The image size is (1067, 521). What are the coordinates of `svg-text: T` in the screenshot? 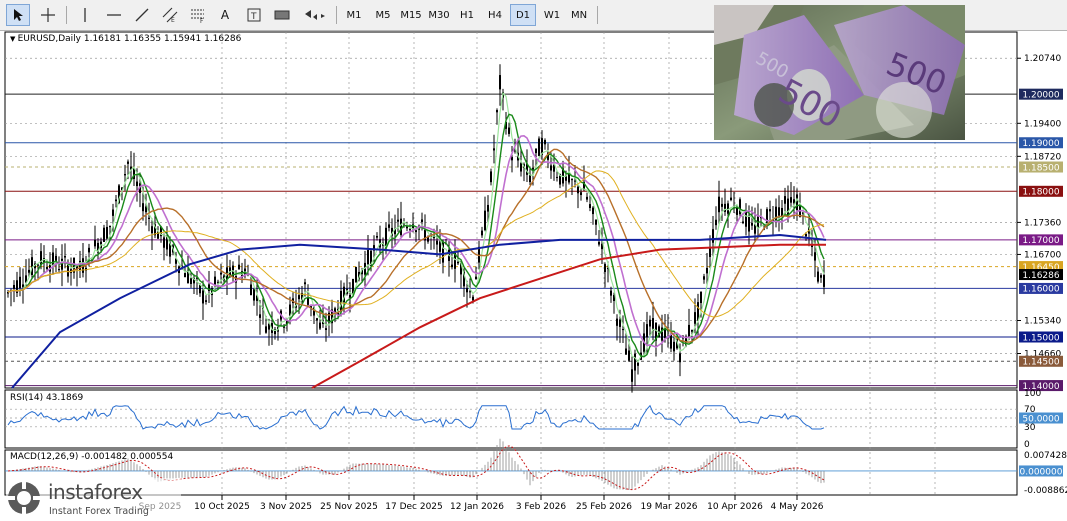 It's located at (253, 17).